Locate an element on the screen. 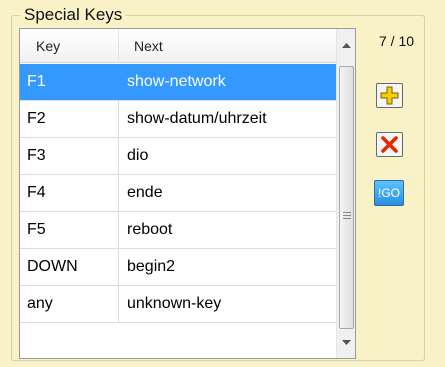  vertical-scrollbar is located at coordinates (345, 193).